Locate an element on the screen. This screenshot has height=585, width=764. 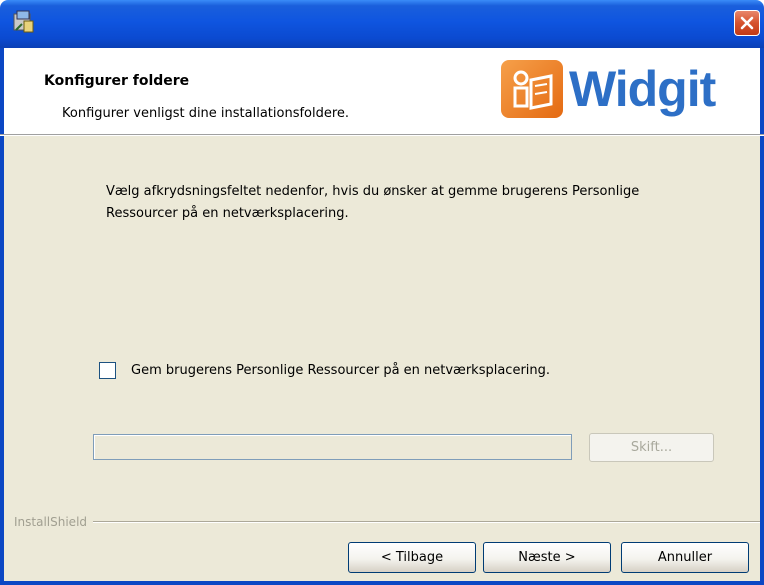
back-button: < Tilbage is located at coordinates (412, 557).